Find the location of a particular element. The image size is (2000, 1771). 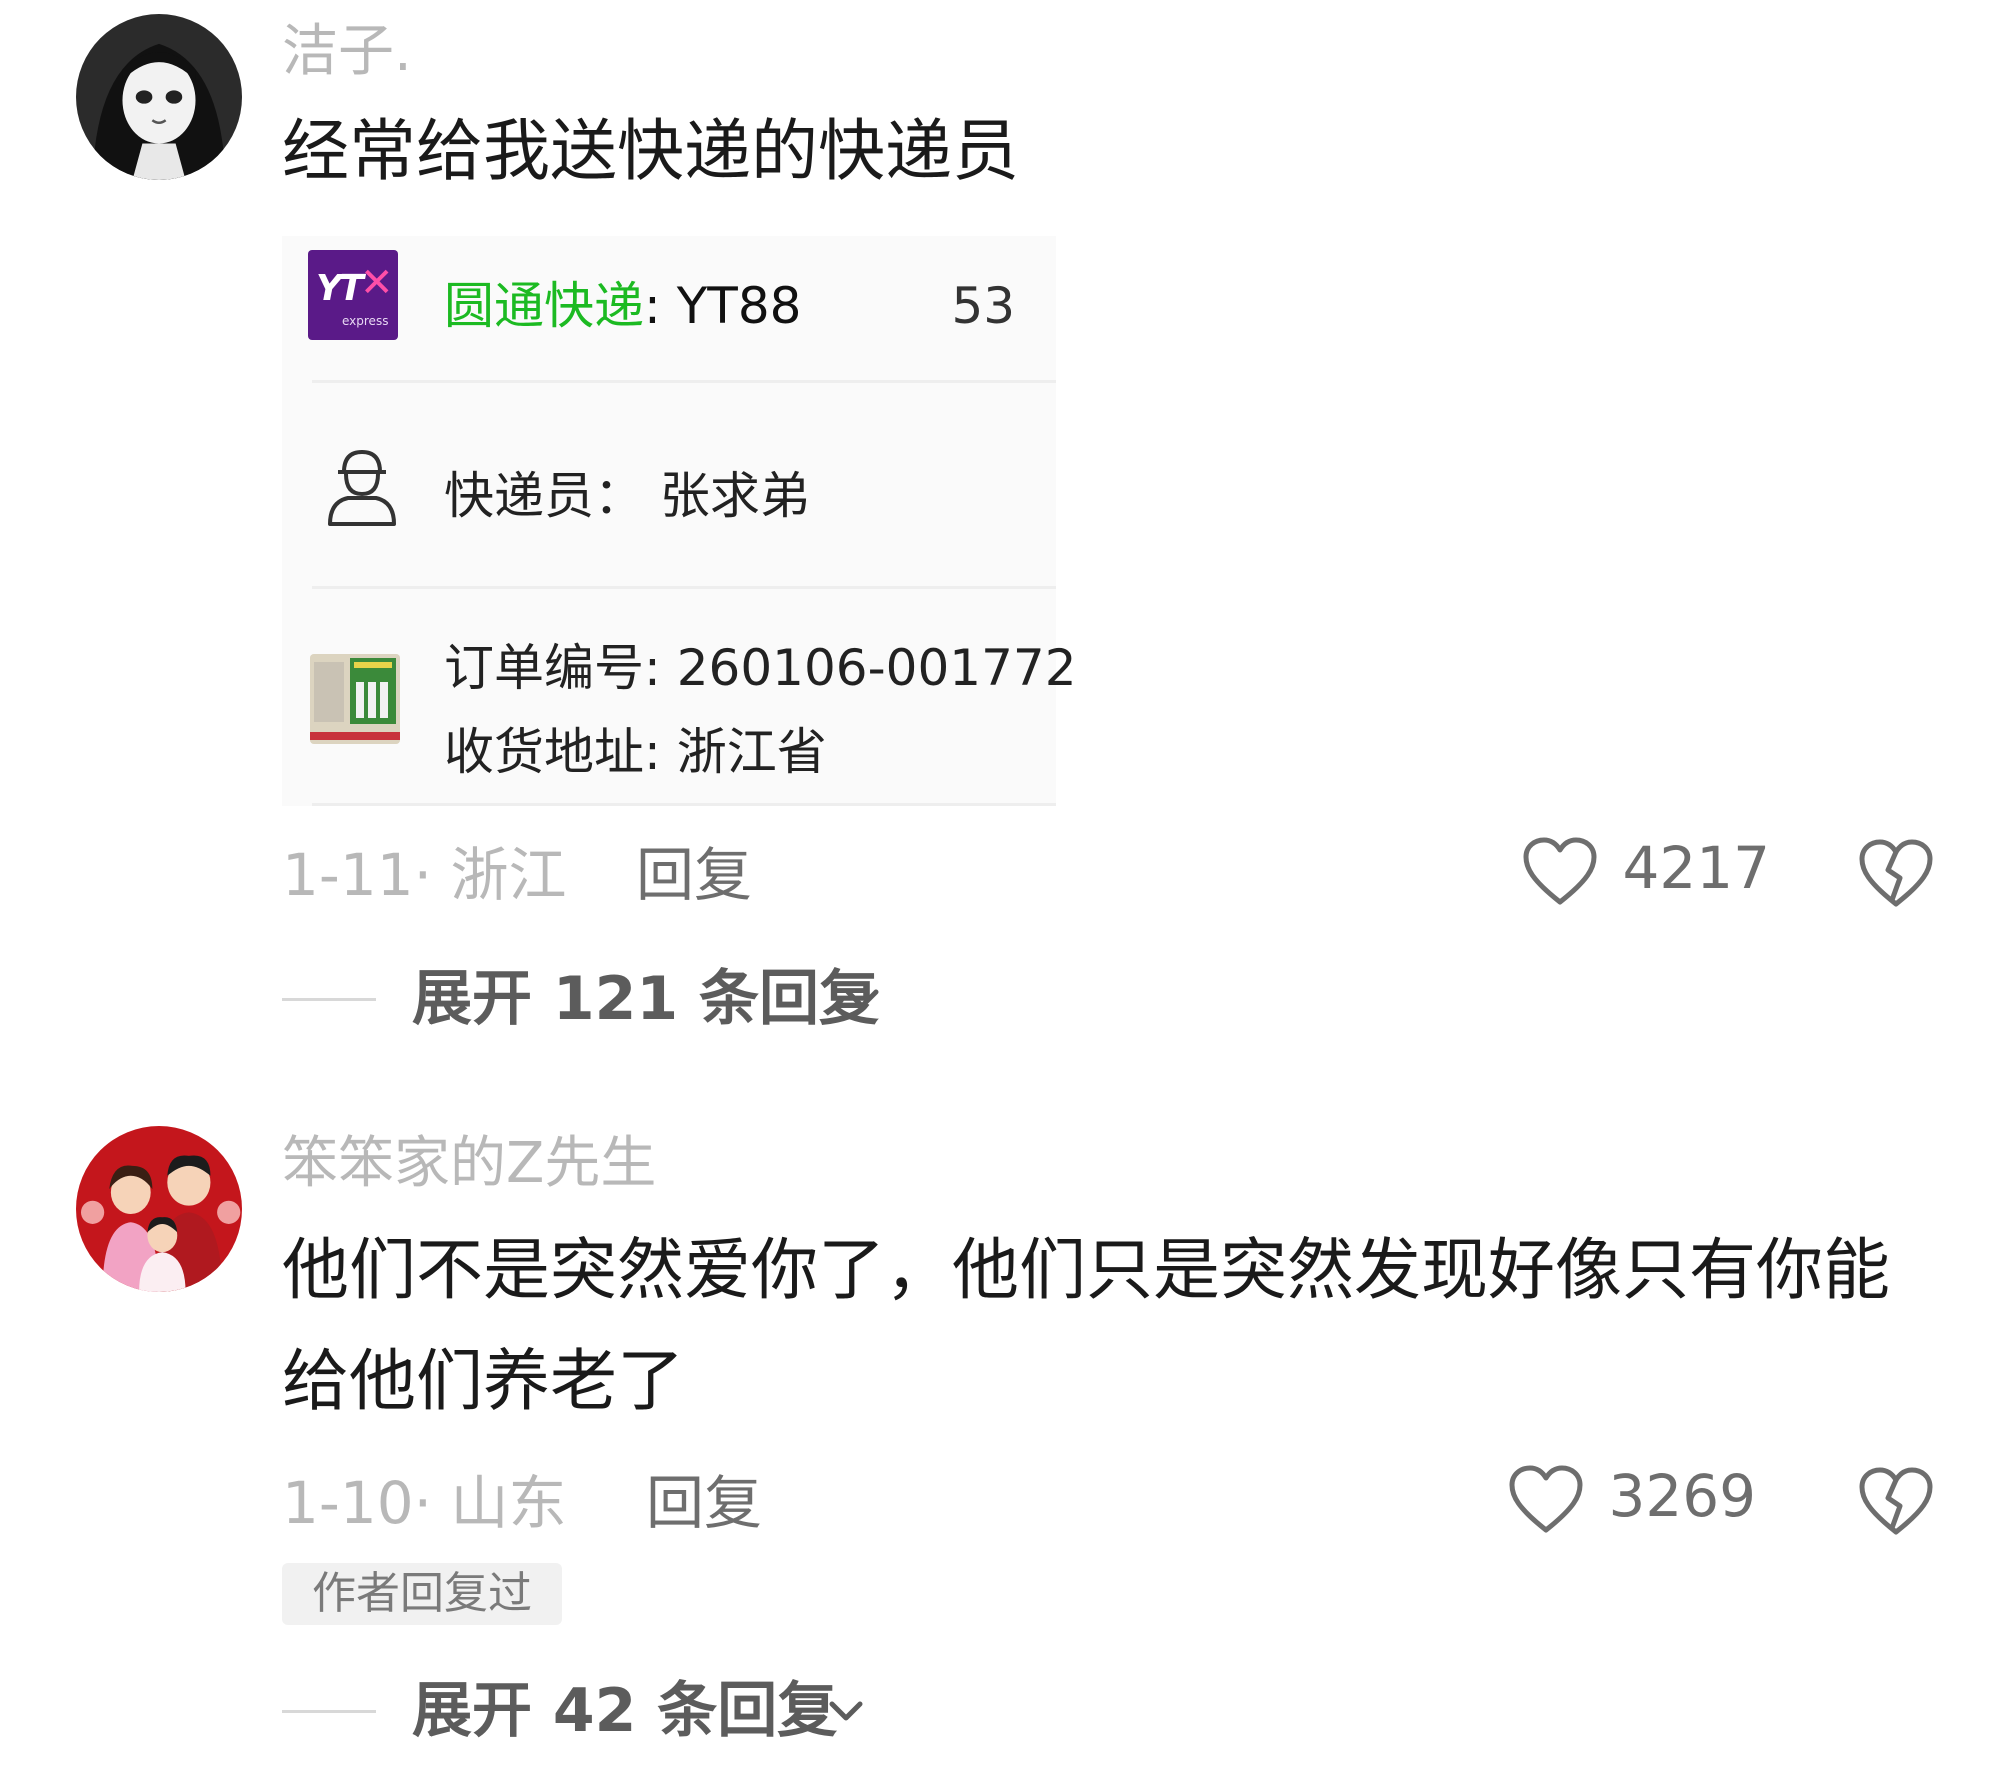

courier-person-icon is located at coordinates (362, 487).